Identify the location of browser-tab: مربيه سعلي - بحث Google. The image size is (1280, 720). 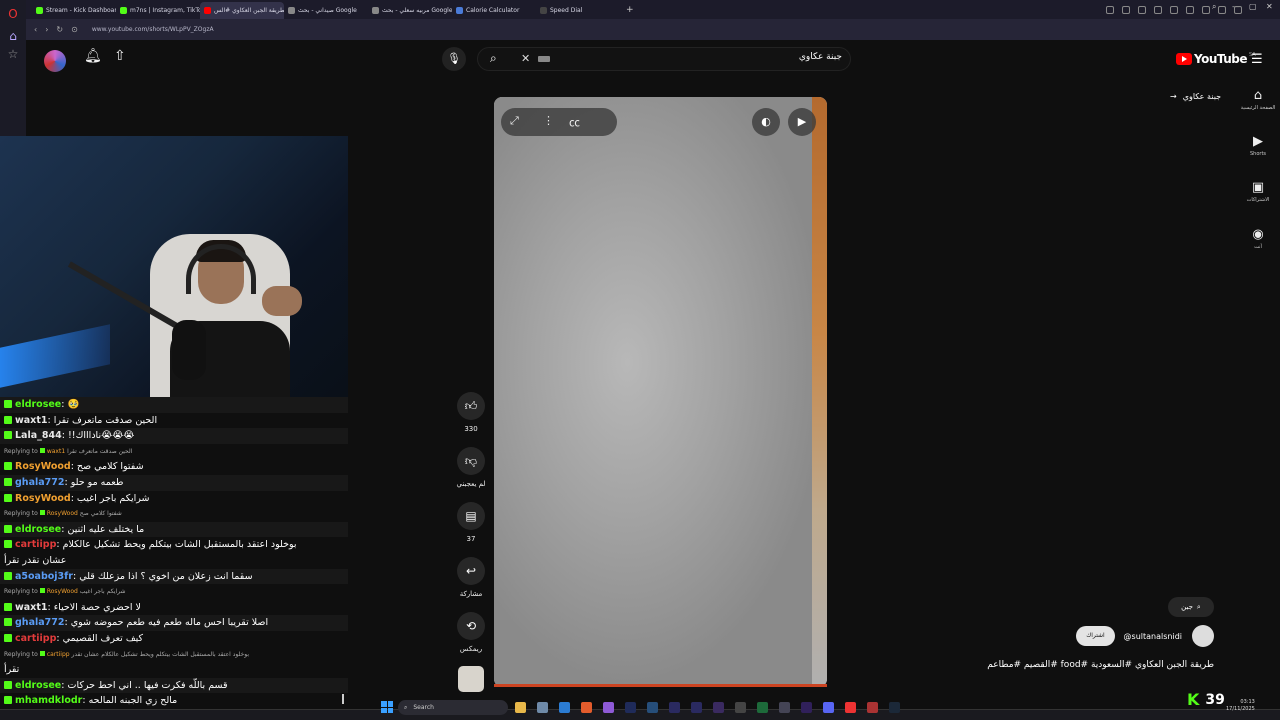
(410, 10).